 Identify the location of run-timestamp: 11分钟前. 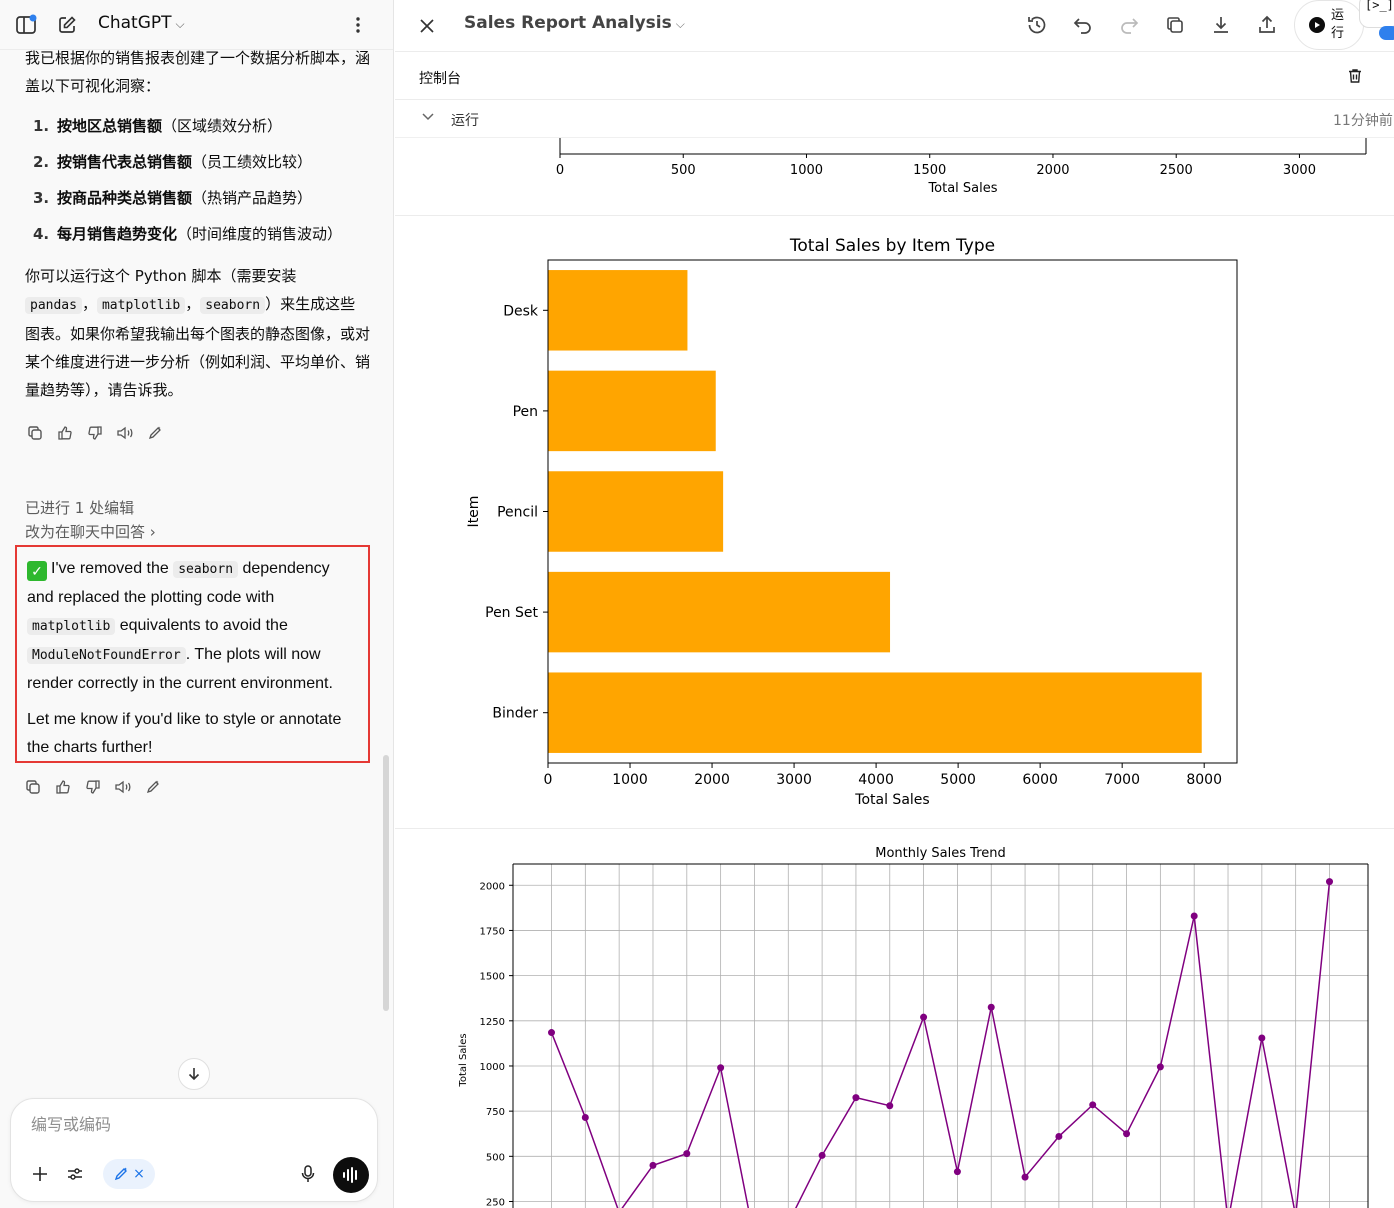
(1363, 121).